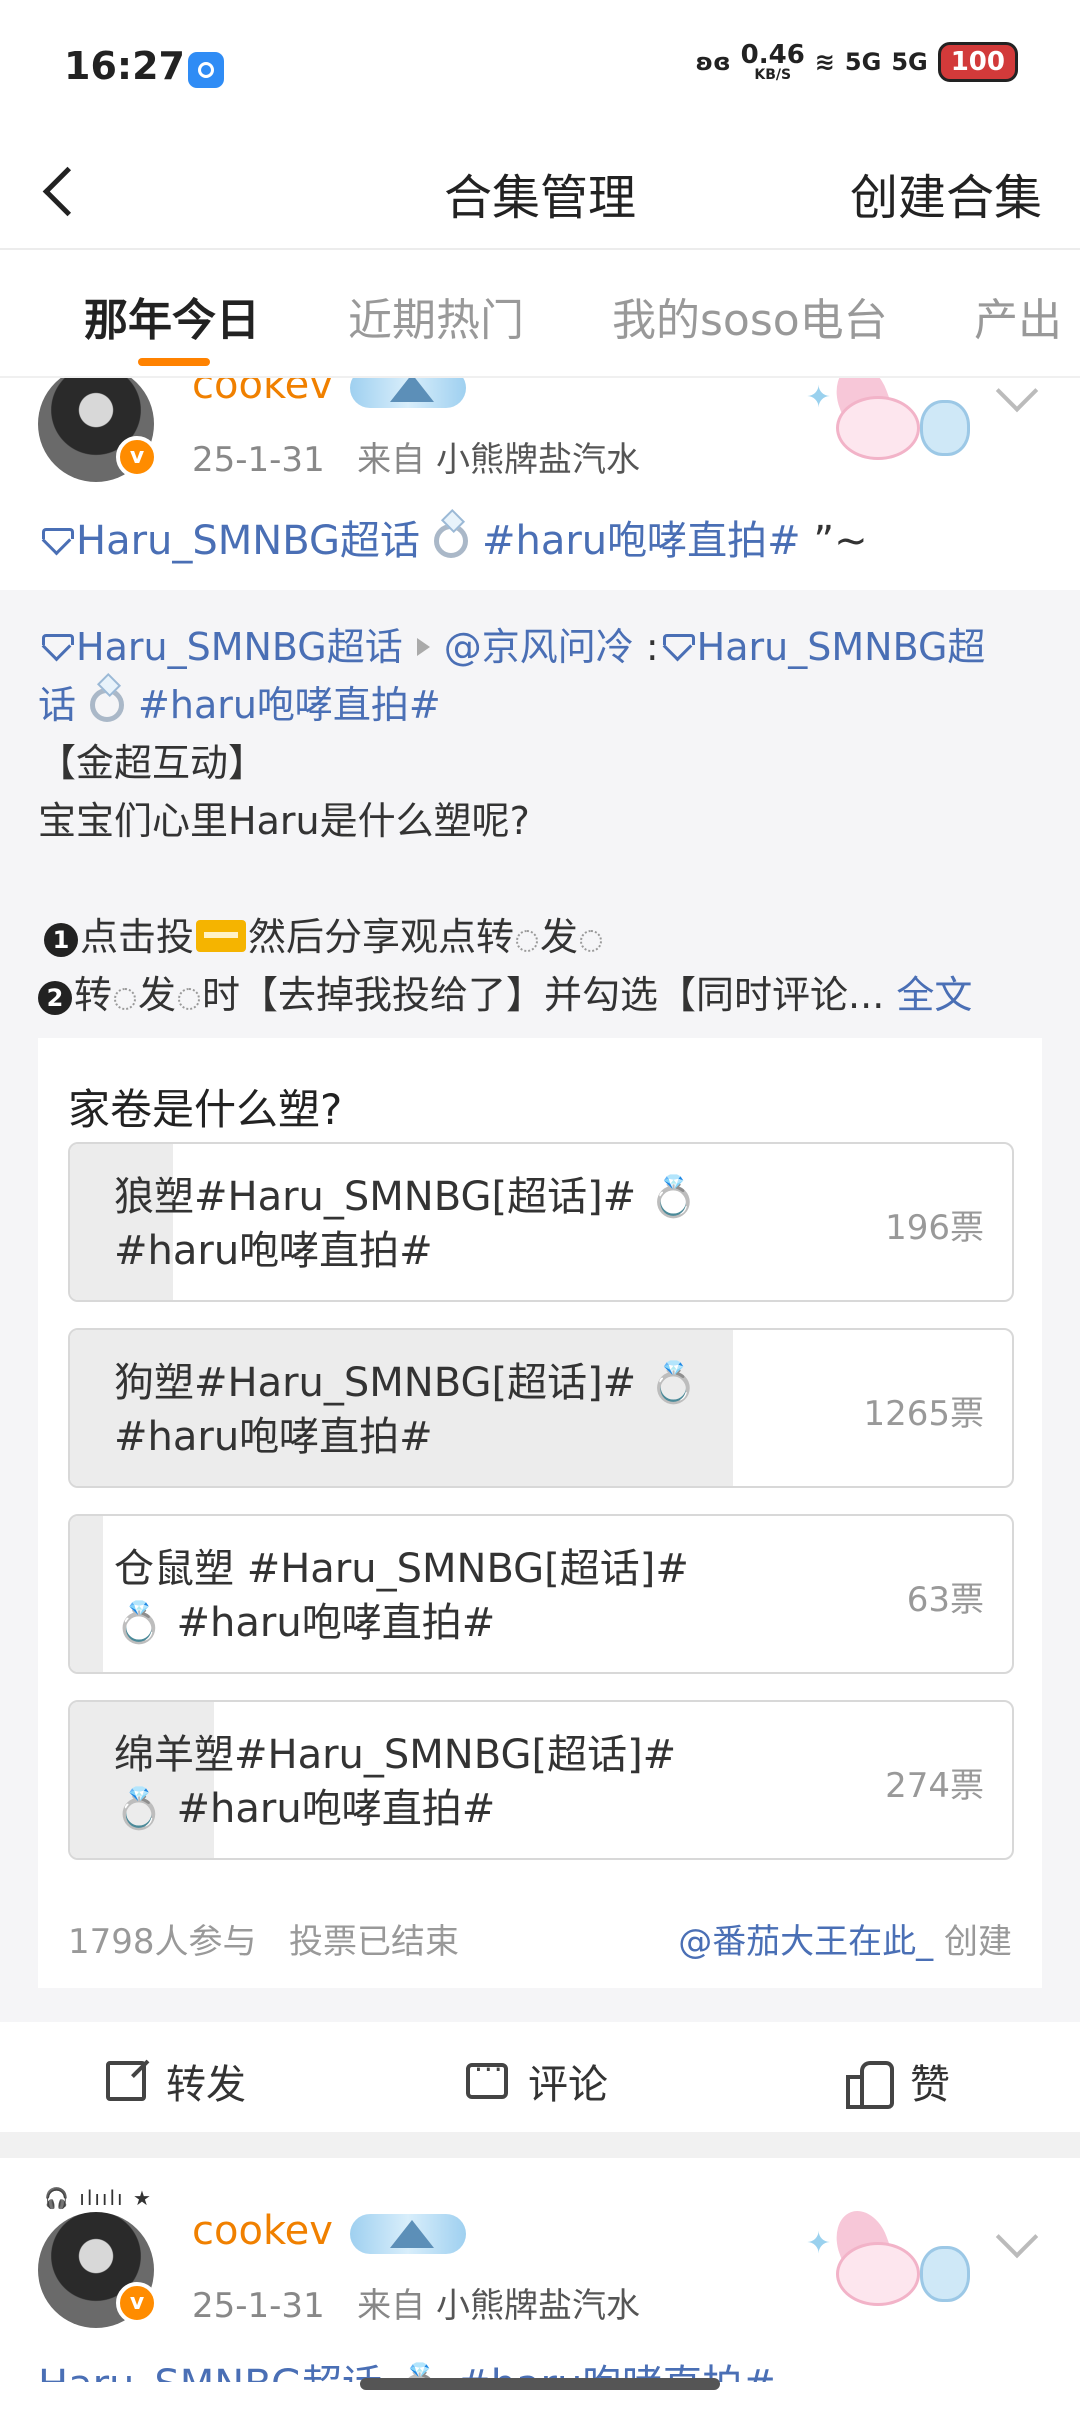  What do you see at coordinates (946, 193) in the screenshot?
I see `create-collection-button: 创建合集` at bounding box center [946, 193].